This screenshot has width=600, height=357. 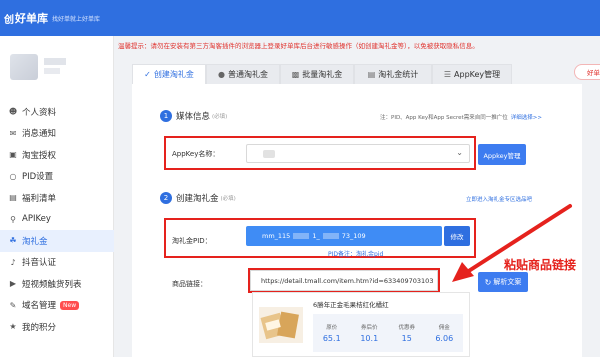 What do you see at coordinates (24, 67) in the screenshot?
I see `avatar` at bounding box center [24, 67].